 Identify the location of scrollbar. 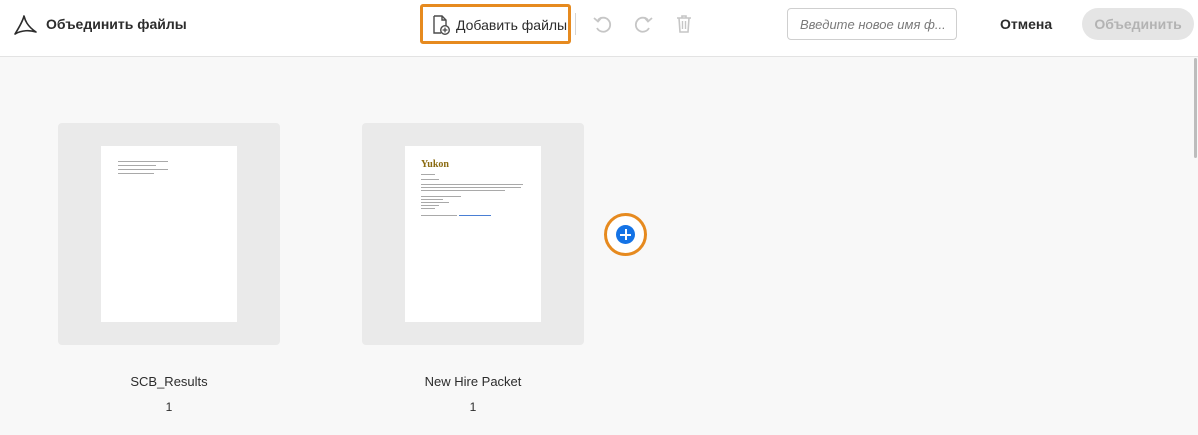
(1195, 108).